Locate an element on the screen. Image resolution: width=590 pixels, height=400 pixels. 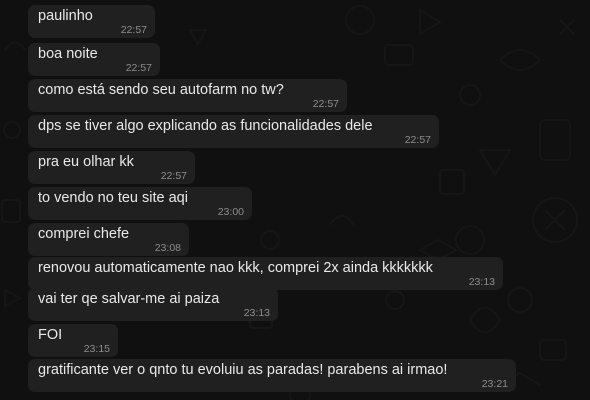
message-bubble: to vendo no teu site aqi 23:00 is located at coordinates (140, 203).